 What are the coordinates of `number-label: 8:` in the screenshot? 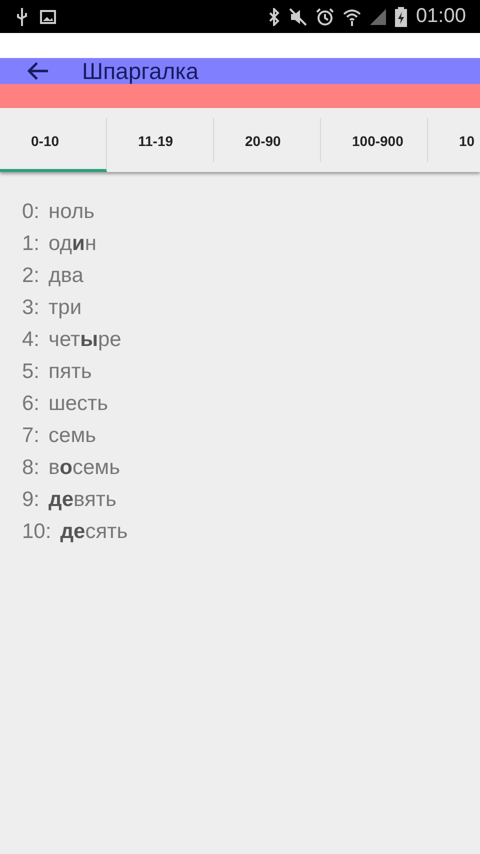 It's located at (31, 468).